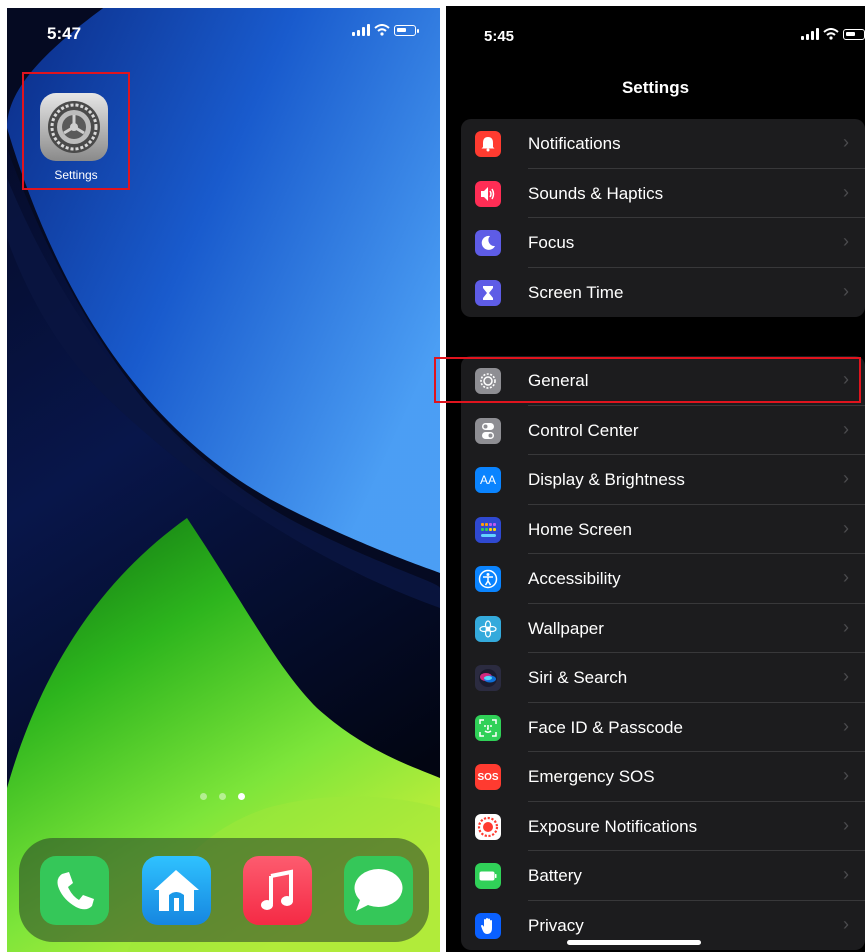  Describe the element at coordinates (488, 678) in the screenshot. I see `siri-icon` at that location.